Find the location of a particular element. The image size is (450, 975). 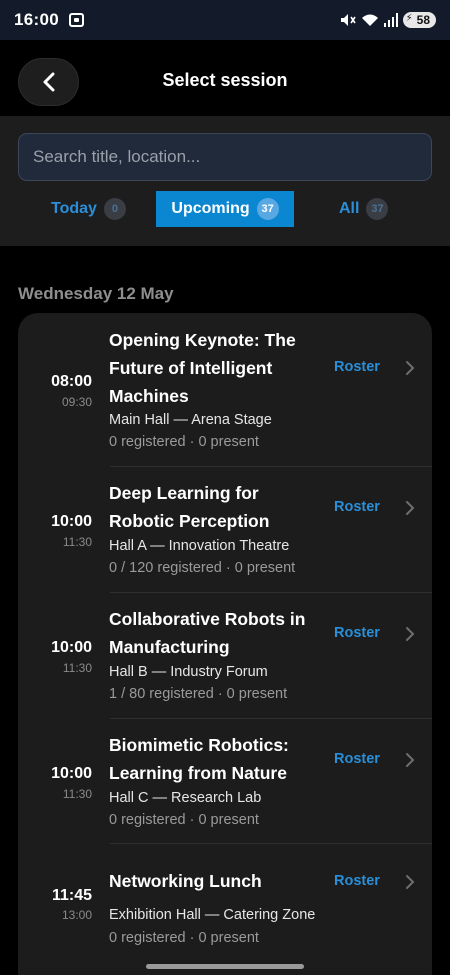

session-title: Networking Lunch is located at coordinates (185, 881).